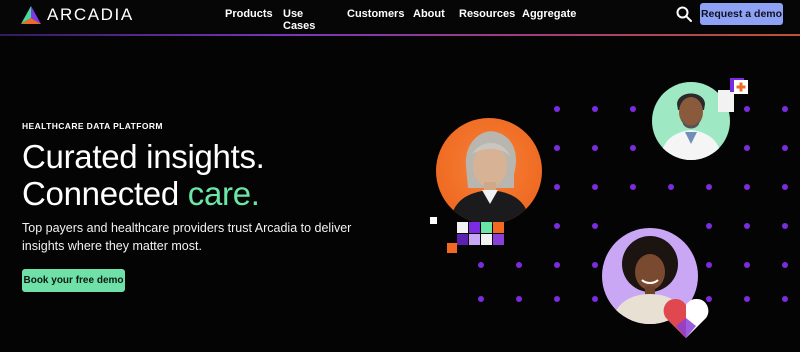 This screenshot has width=800, height=352. What do you see at coordinates (490, 177) in the screenshot?
I see `woman-portrait-art` at bounding box center [490, 177].